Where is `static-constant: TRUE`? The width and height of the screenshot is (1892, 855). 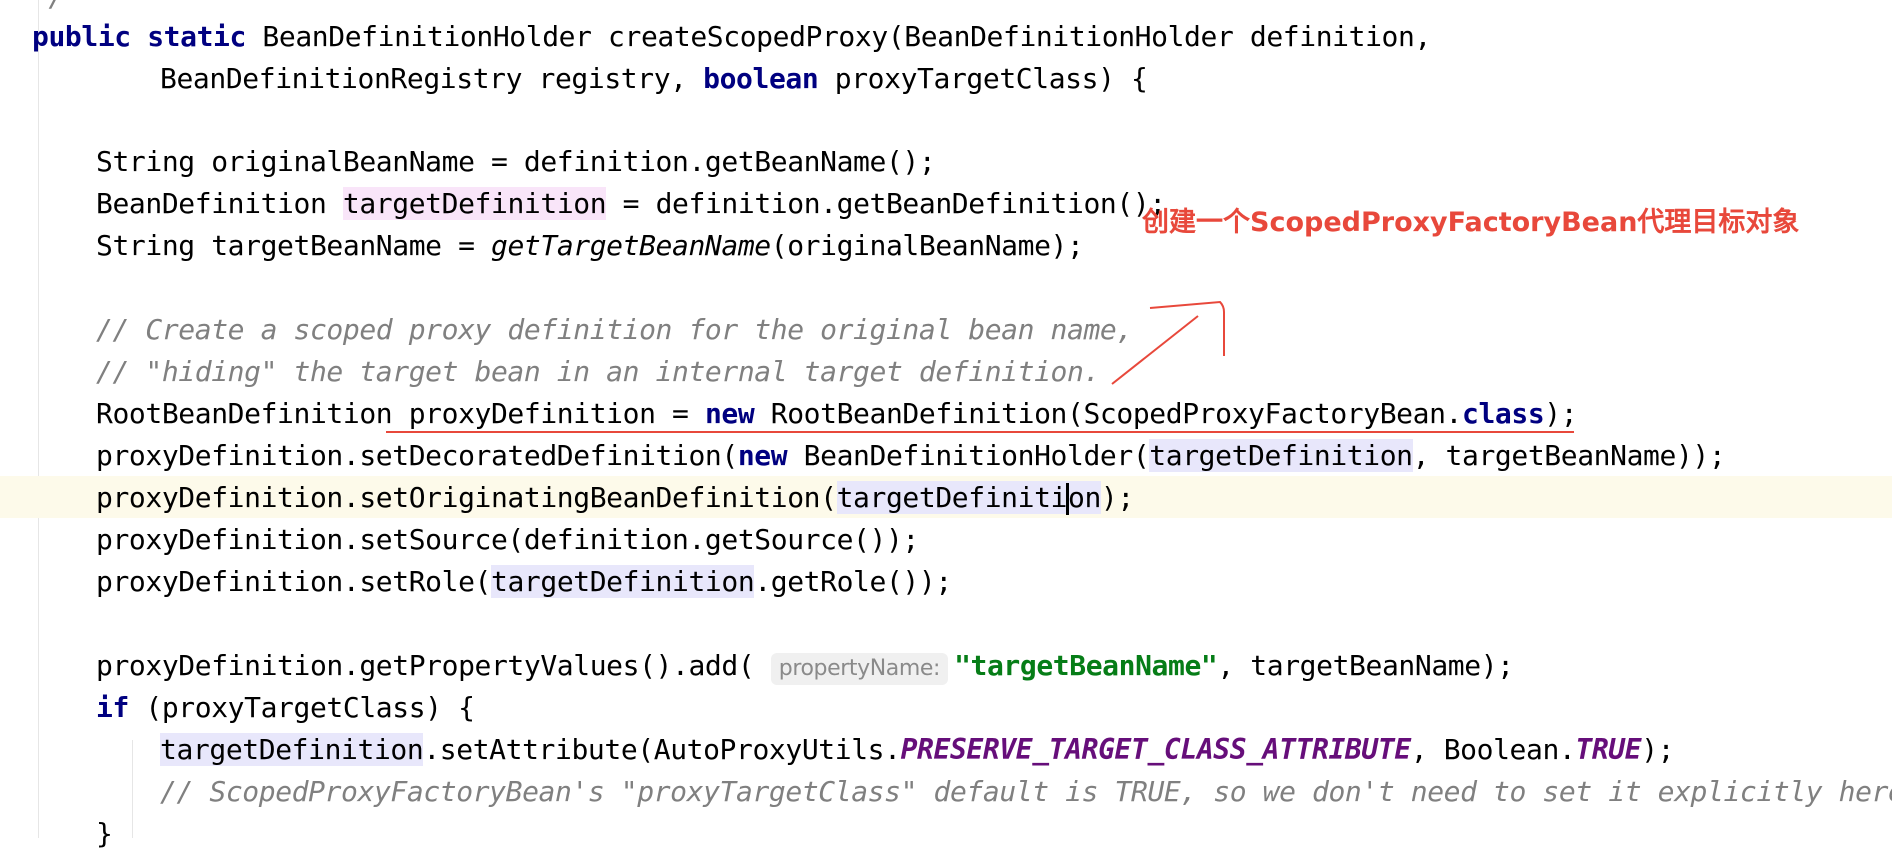
static-constant: TRUE is located at coordinates (1608, 749).